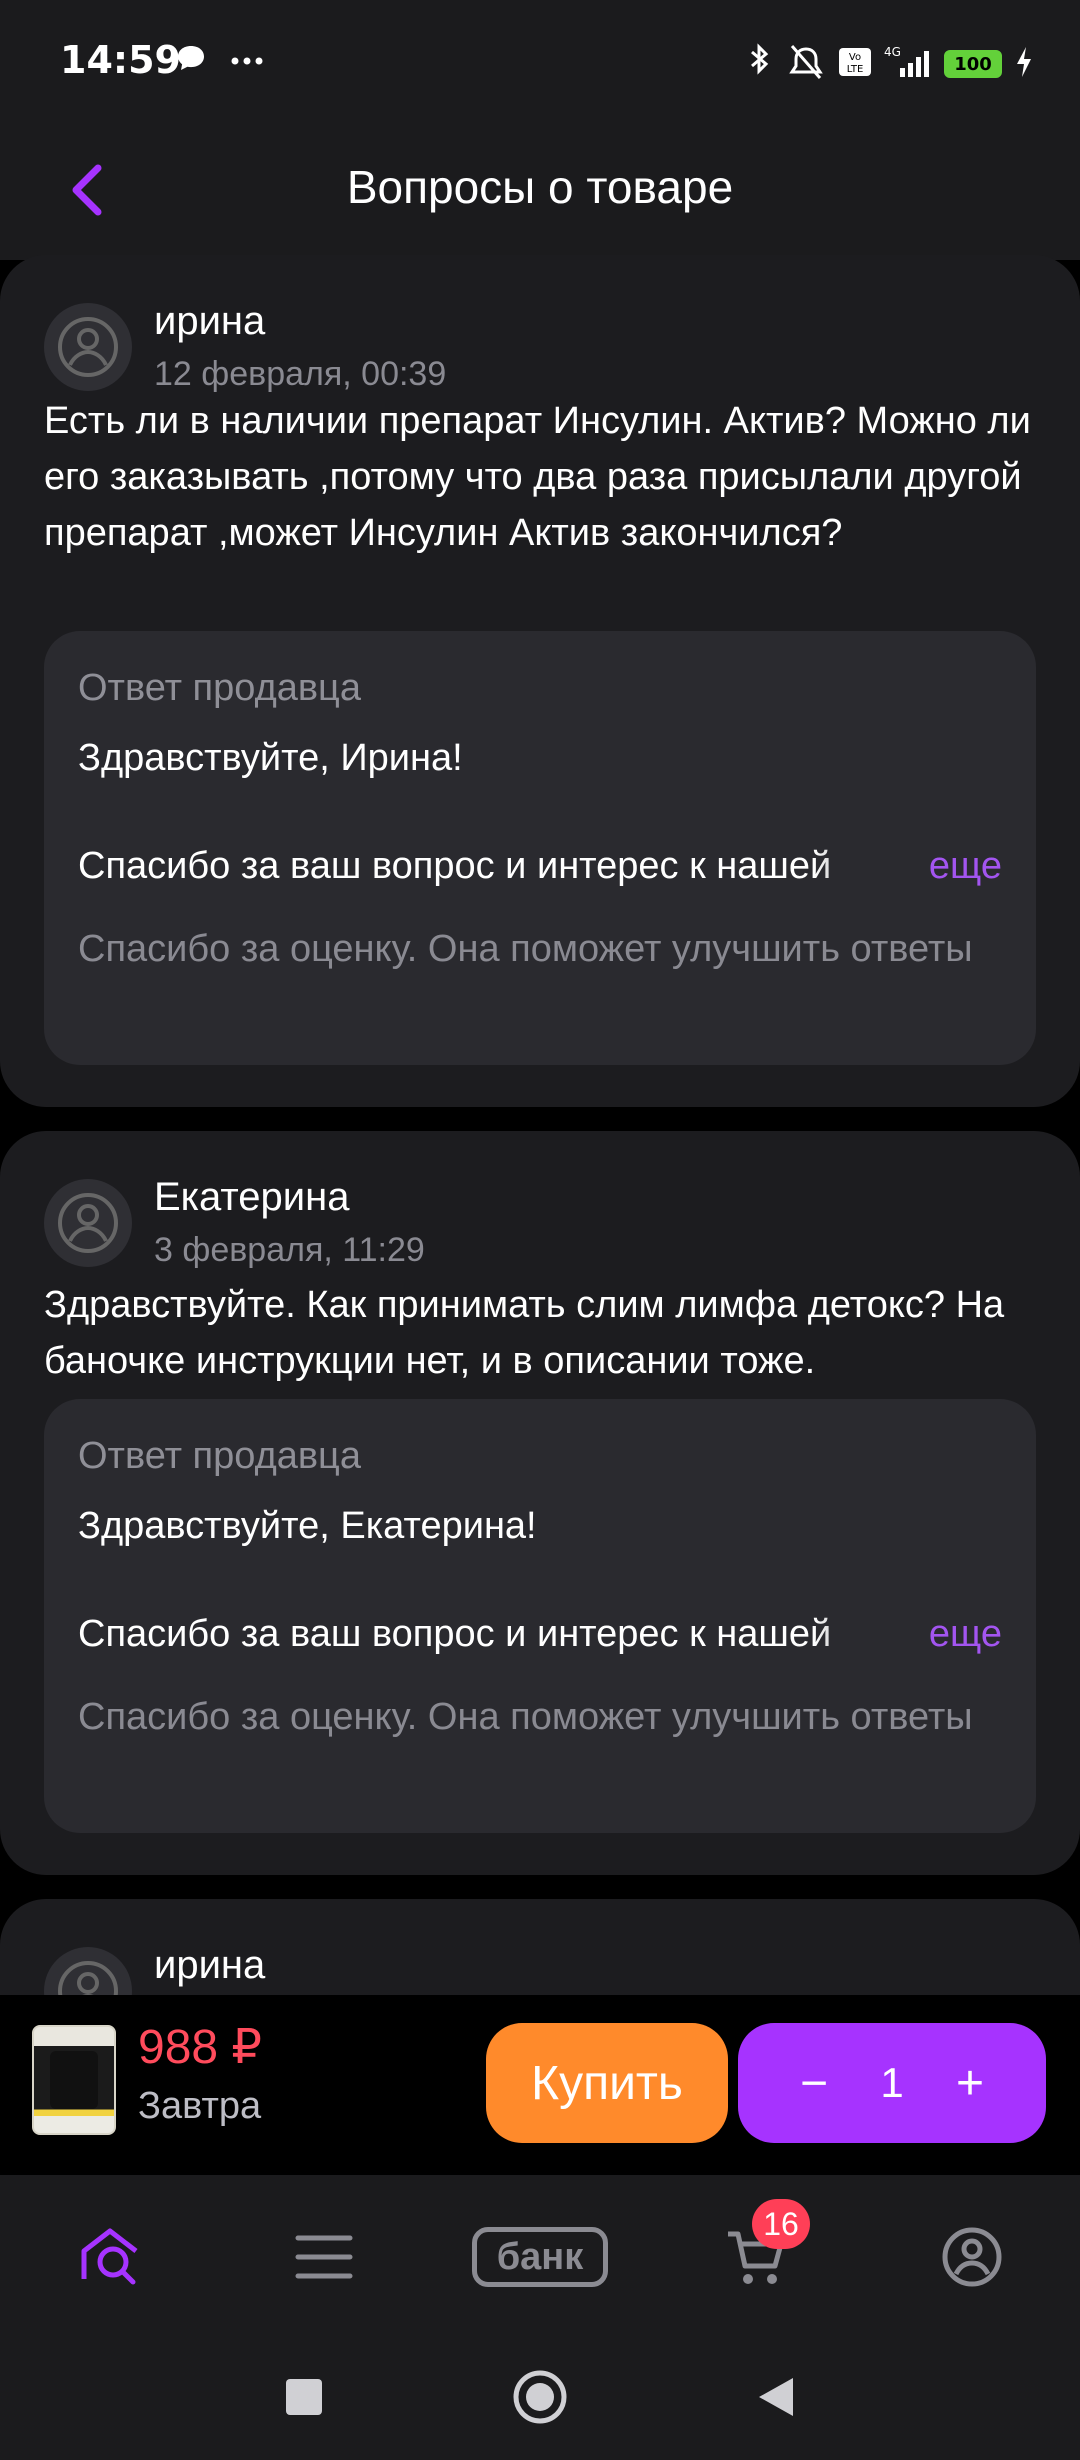  I want to click on home-button, so click(540, 2397).